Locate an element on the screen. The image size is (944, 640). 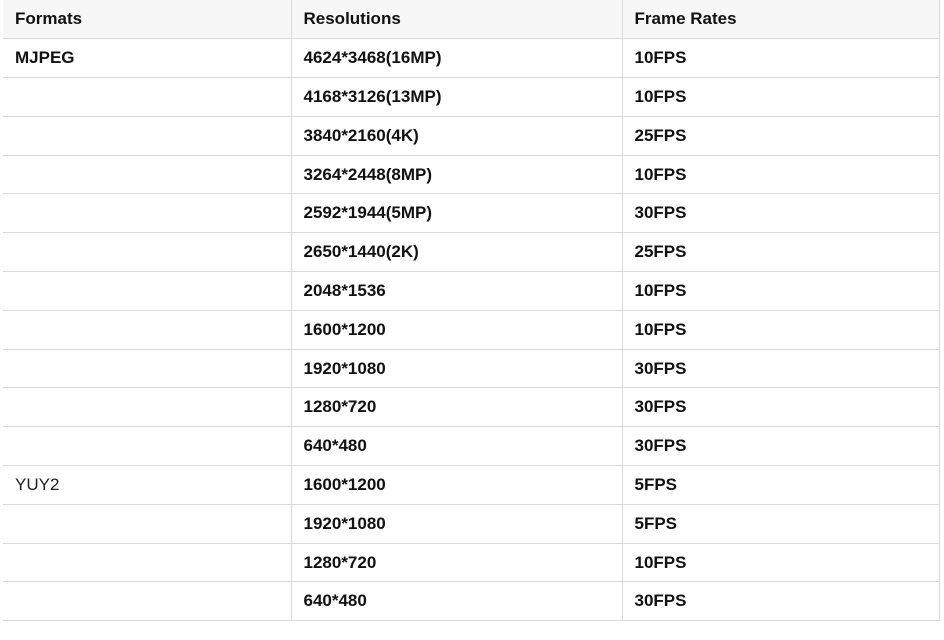
table-row: 4168*3126(13MP) 10FPS is located at coordinates (471, 97).